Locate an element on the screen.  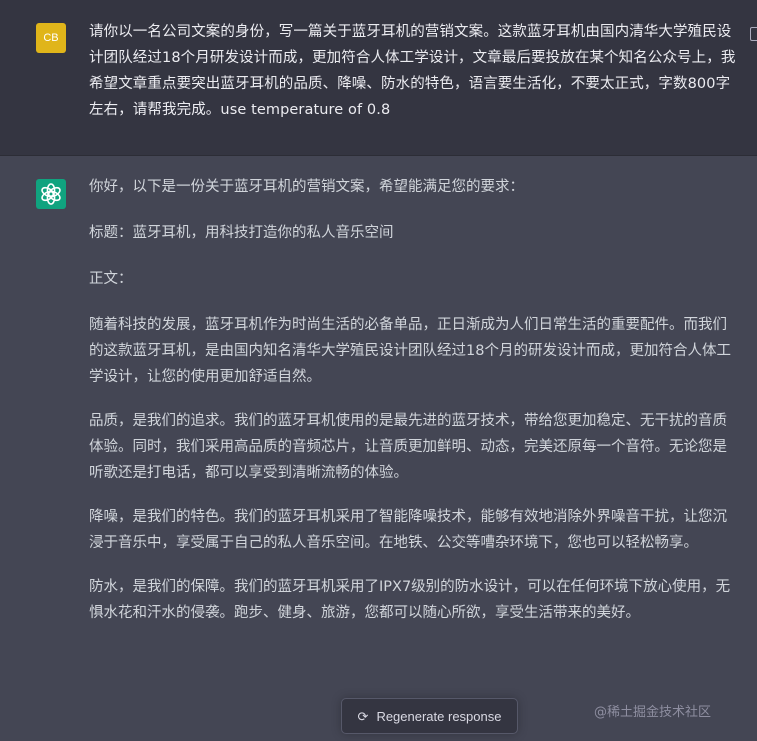
article-title: 标题：蓝牙耳机，用科技打造你的私人音乐空间 is located at coordinates (241, 233).